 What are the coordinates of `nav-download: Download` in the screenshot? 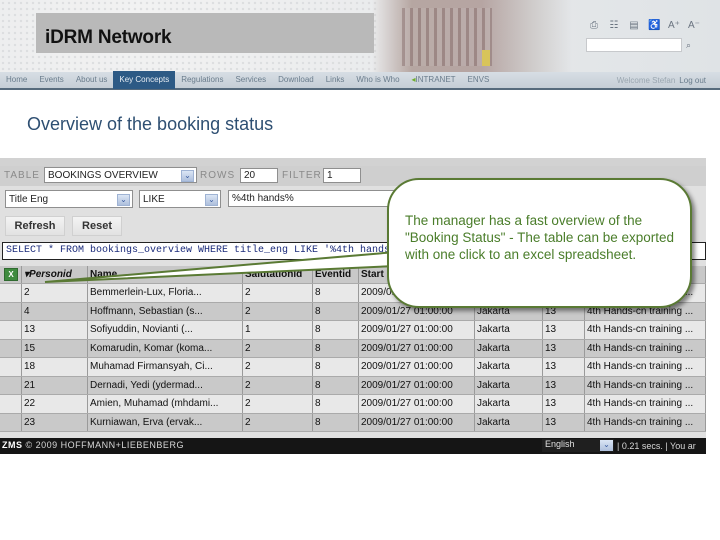 It's located at (296, 80).